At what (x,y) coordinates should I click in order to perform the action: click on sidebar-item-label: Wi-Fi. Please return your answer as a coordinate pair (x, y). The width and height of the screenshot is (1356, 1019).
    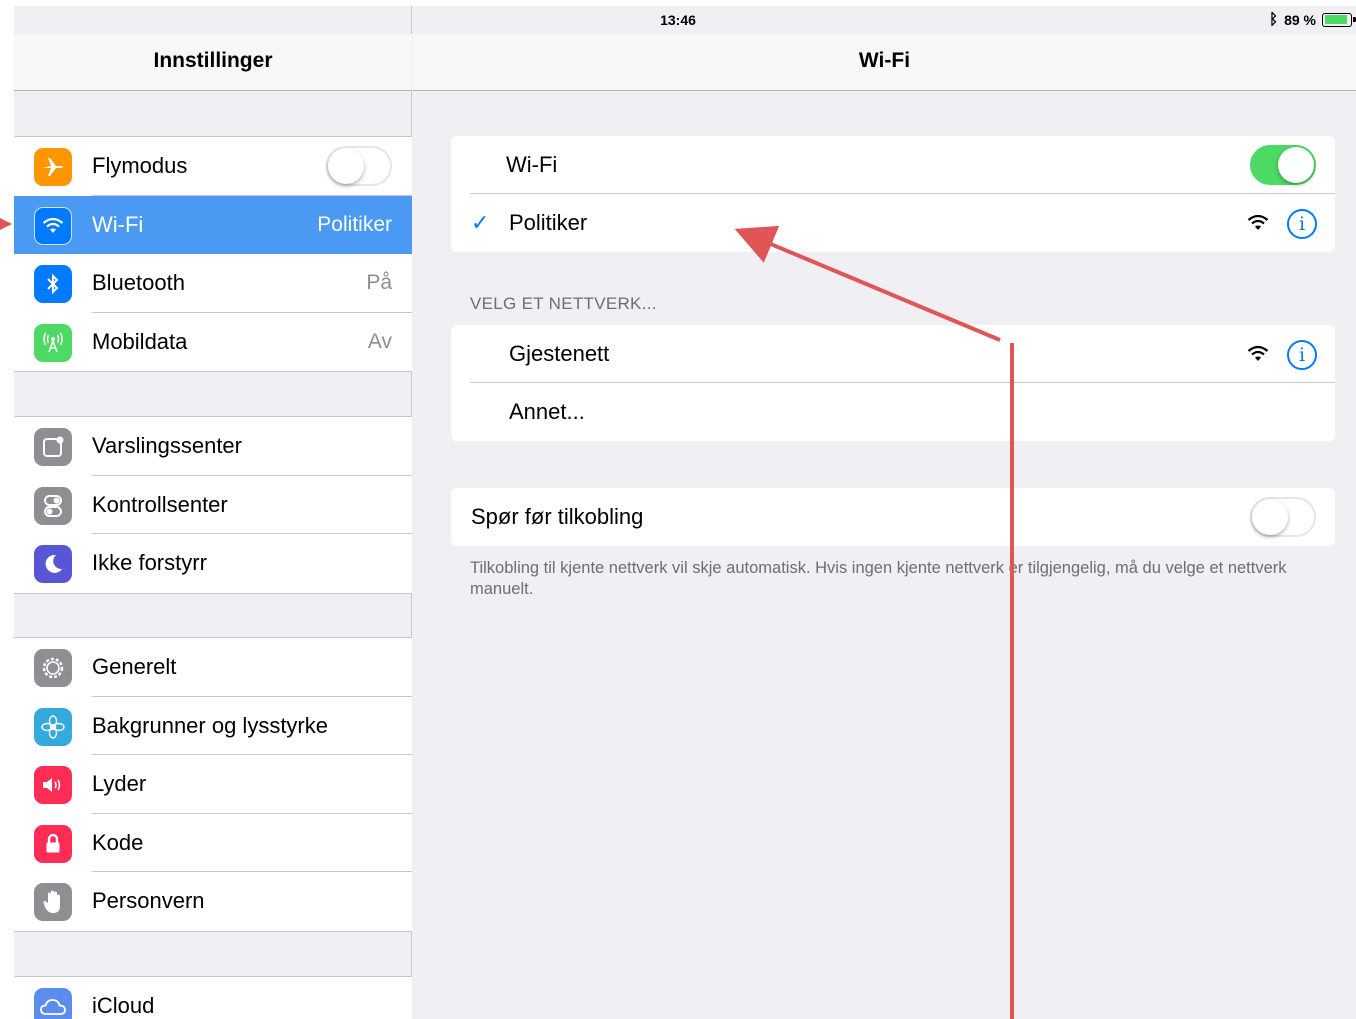
    Looking at the image, I should click on (118, 224).